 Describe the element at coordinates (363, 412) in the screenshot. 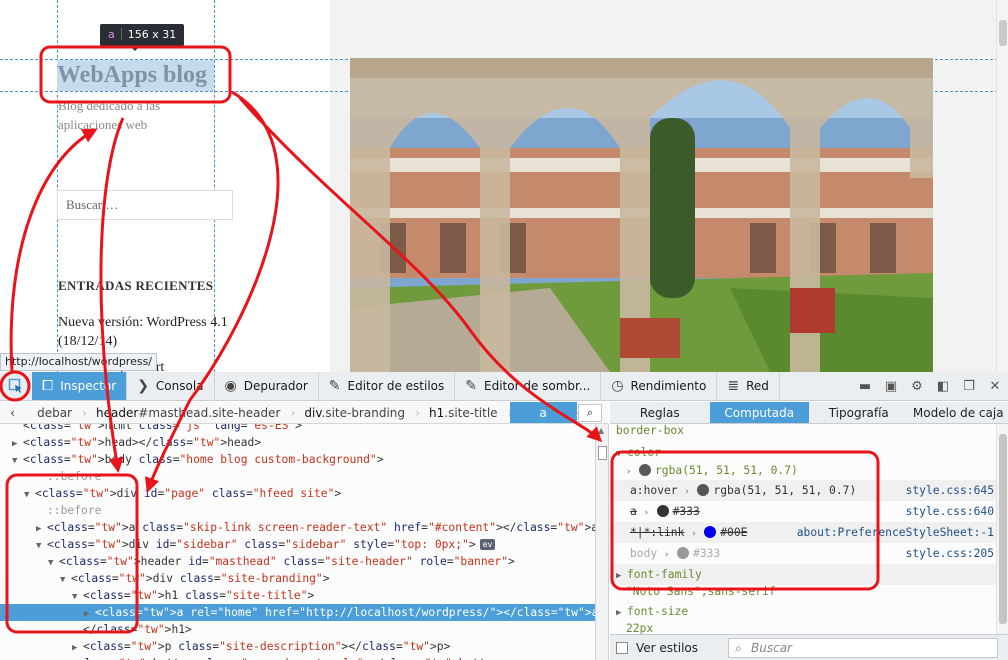

I see `breadcrumb-rest: .site-branding` at that location.